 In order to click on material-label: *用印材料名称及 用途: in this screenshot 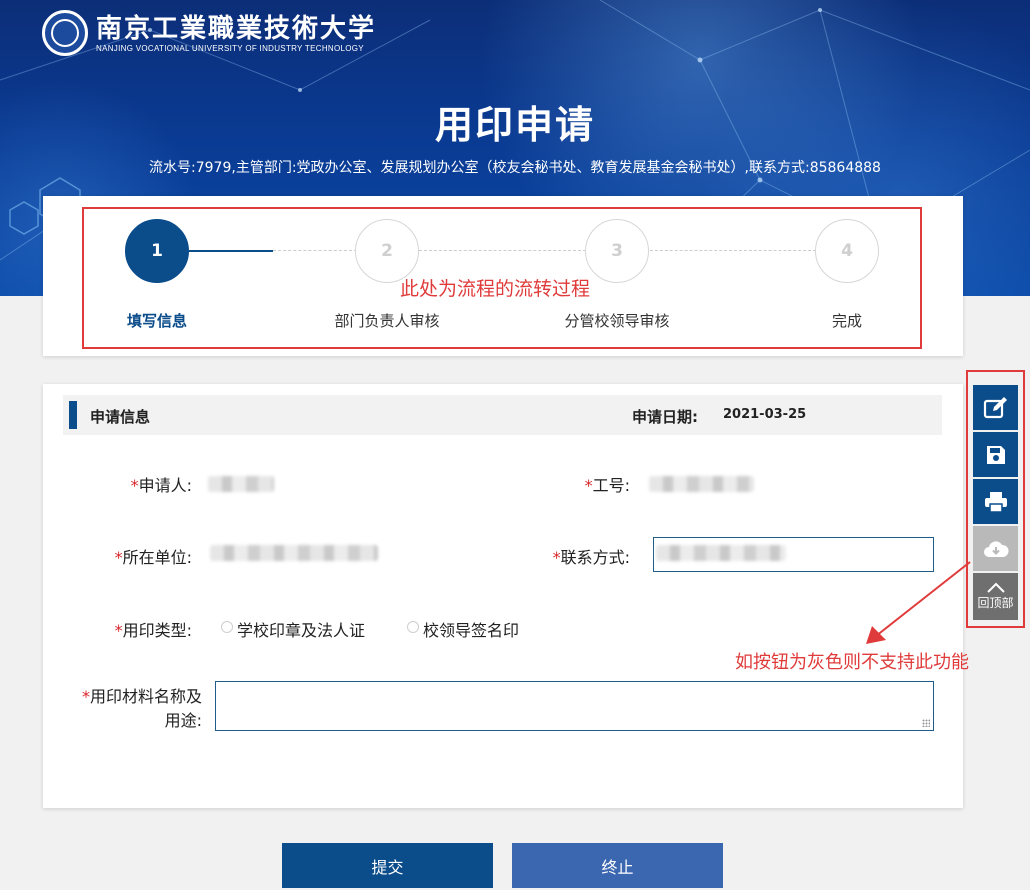, I will do `click(141, 708)`.